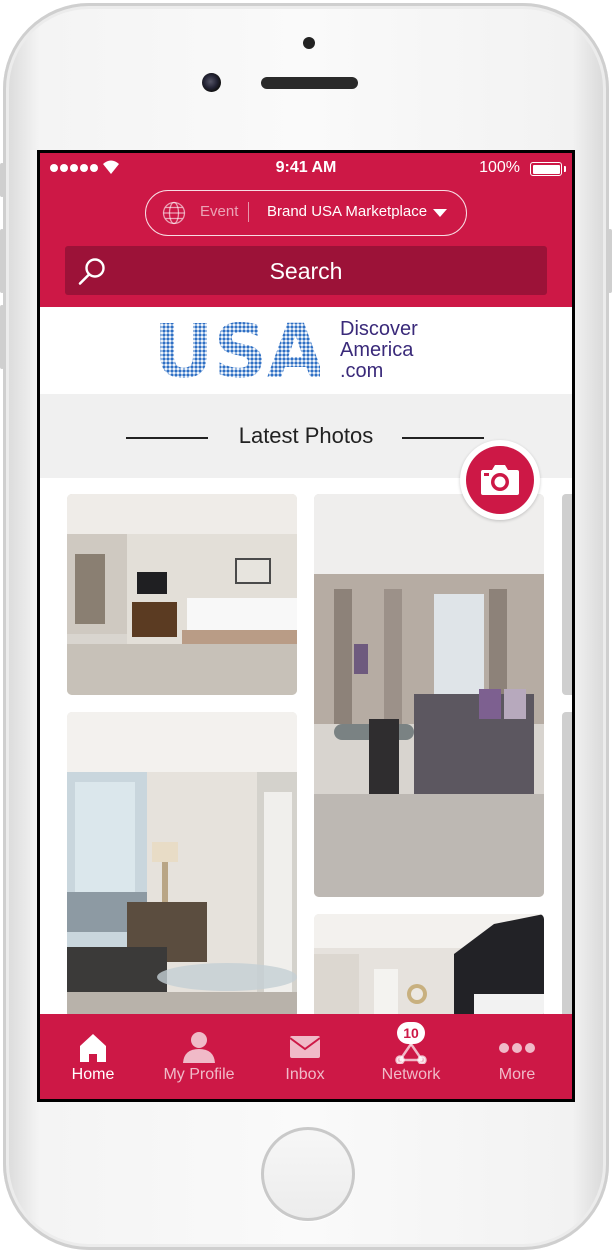 The width and height of the screenshot is (613, 1255). What do you see at coordinates (211, 82) in the screenshot?
I see `front-camera` at bounding box center [211, 82].